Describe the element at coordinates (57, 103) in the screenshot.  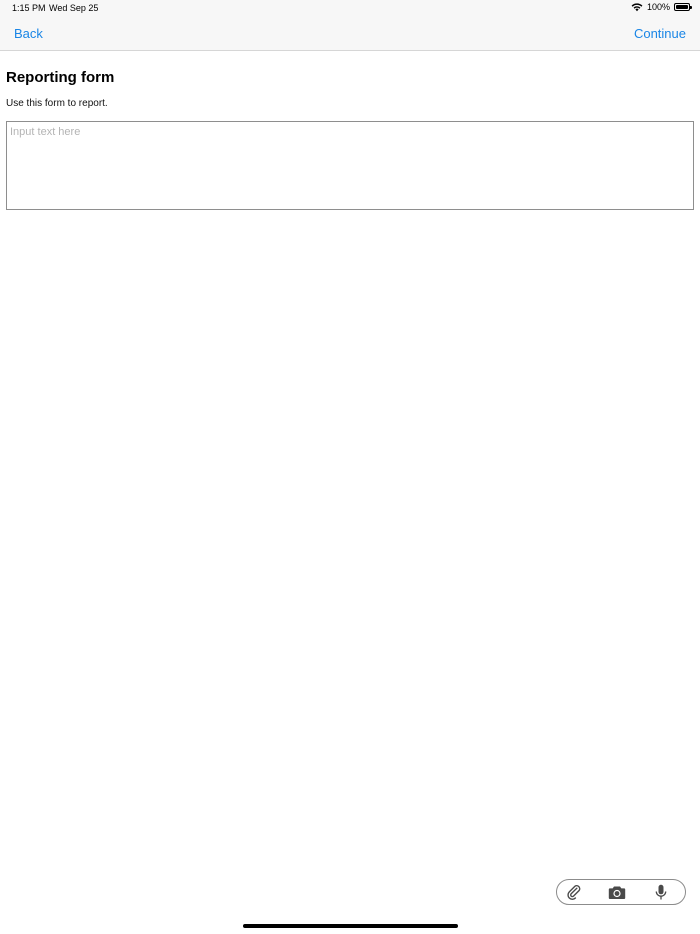
I see `form-description: Use this form to report.` at that location.